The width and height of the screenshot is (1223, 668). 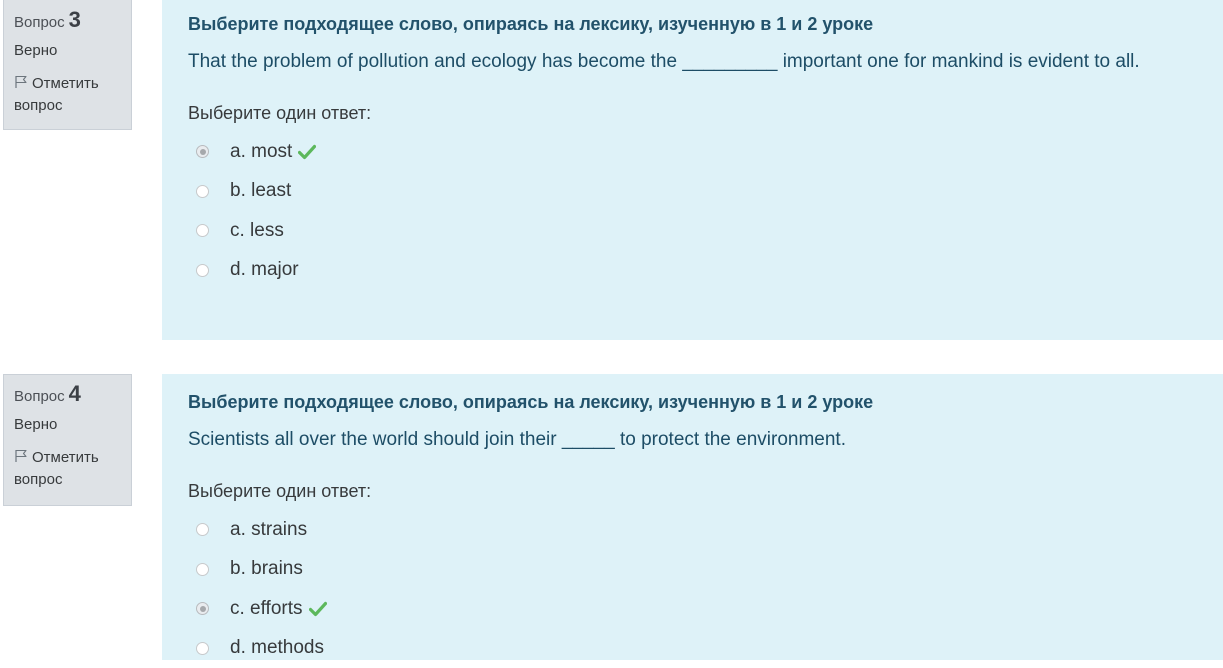 What do you see at coordinates (705, 271) in the screenshot?
I see `answer-option-d: d. major` at bounding box center [705, 271].